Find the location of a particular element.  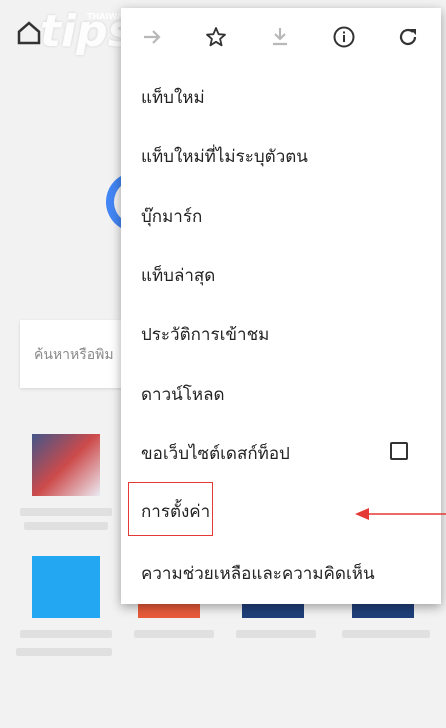

search-placeholder: ค้นหาหรือพิม is located at coordinates (74, 355).